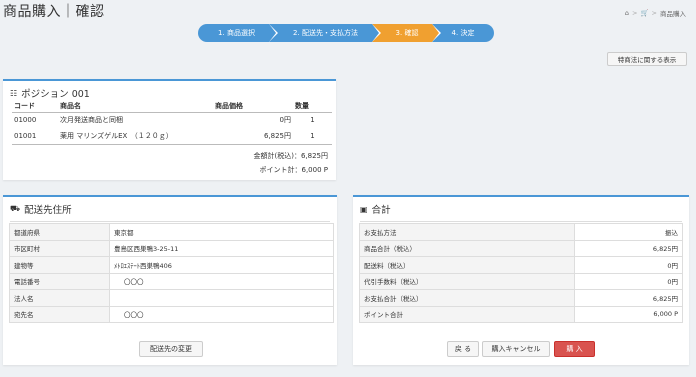 The width and height of the screenshot is (696, 377). I want to click on summary-panel-title: 合計, so click(381, 210).